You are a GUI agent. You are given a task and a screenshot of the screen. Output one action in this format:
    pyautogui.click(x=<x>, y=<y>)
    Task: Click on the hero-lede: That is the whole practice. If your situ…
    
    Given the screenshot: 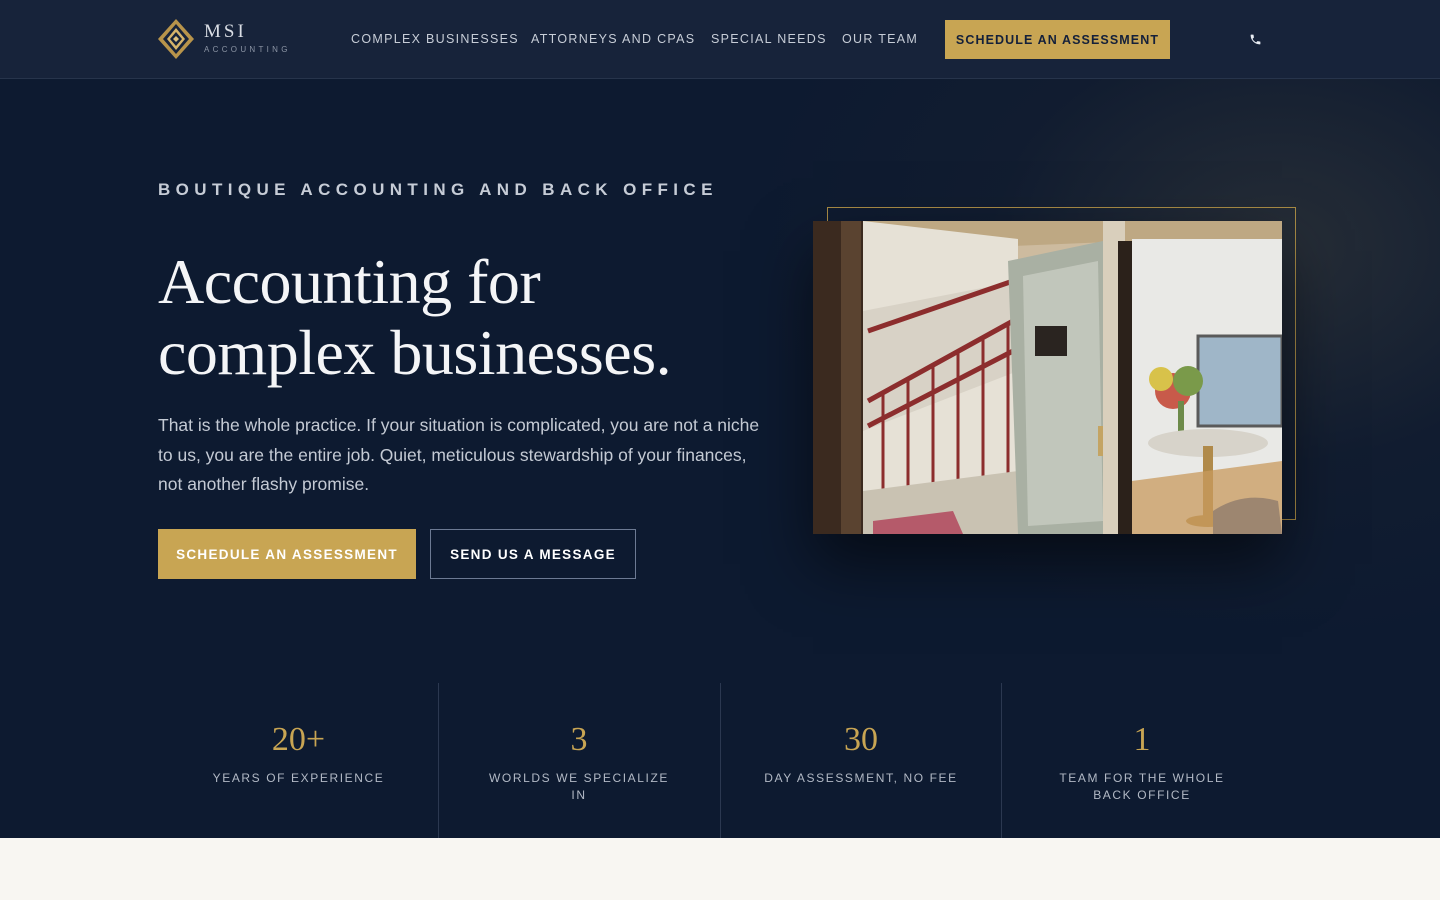 What is the action you would take?
    pyautogui.click(x=459, y=454)
    